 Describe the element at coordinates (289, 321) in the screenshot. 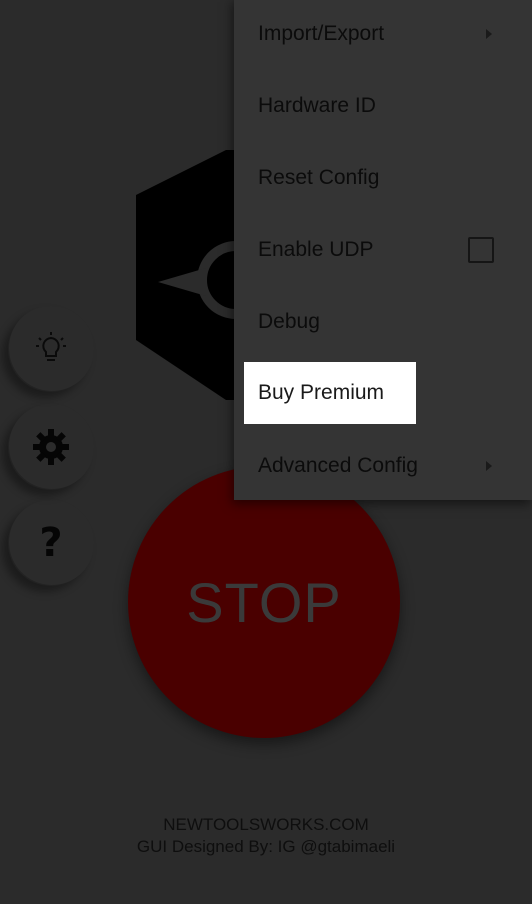

I see `menu-item-label: Debug` at that location.